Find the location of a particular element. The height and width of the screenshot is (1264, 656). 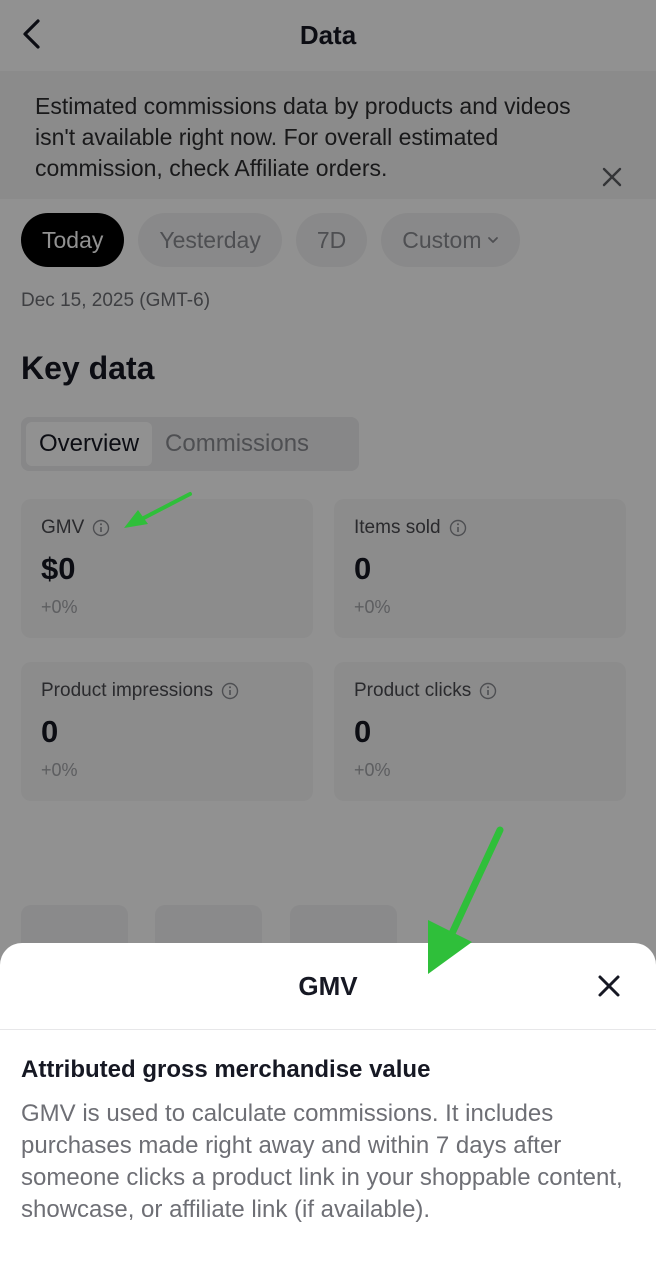

sheet-heading: Attributed gross merchandise value is located at coordinates (226, 1069).